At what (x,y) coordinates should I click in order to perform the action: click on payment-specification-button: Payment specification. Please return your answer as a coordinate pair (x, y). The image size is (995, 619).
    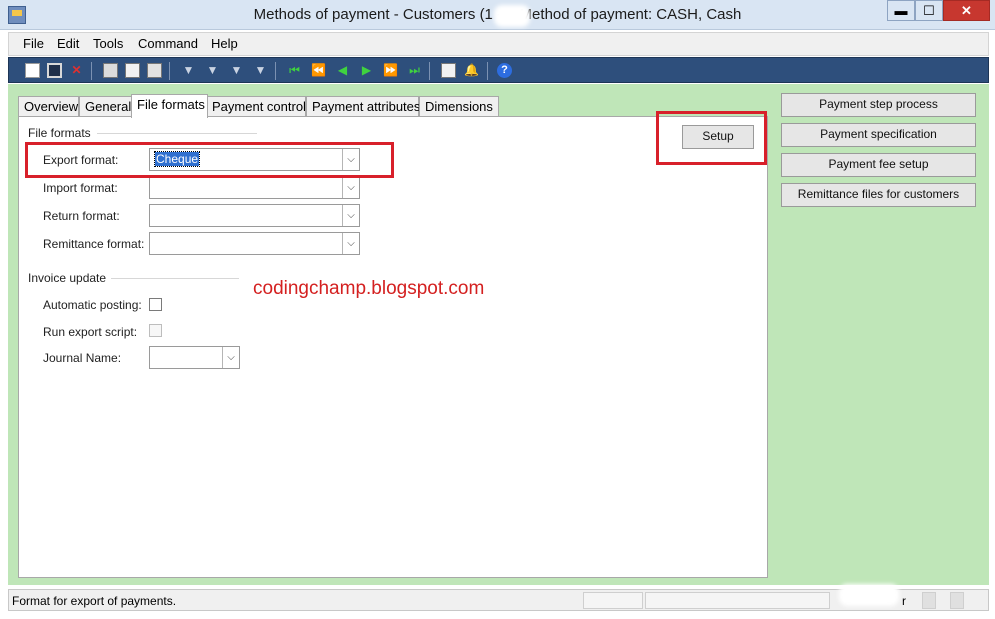
    Looking at the image, I should click on (878, 135).